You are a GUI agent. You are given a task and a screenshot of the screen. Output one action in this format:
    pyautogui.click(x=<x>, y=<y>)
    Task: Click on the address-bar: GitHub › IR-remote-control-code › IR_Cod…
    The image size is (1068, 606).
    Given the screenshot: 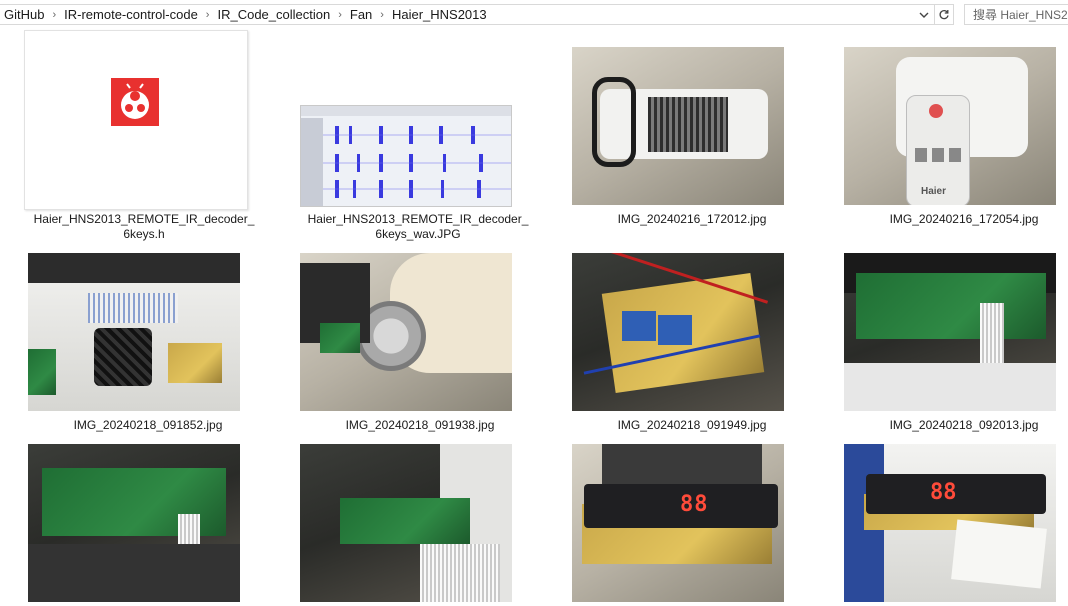 What is the action you would take?
    pyautogui.click(x=477, y=14)
    